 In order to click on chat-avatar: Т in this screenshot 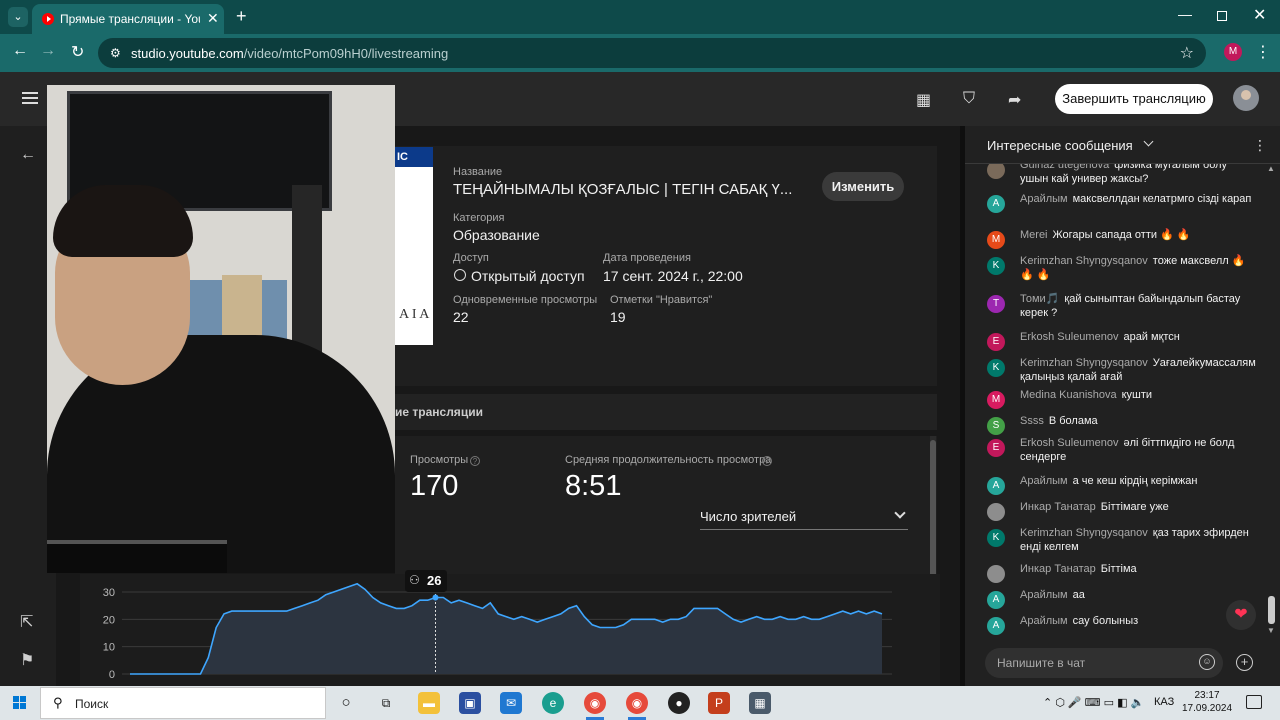, I will do `click(996, 304)`.